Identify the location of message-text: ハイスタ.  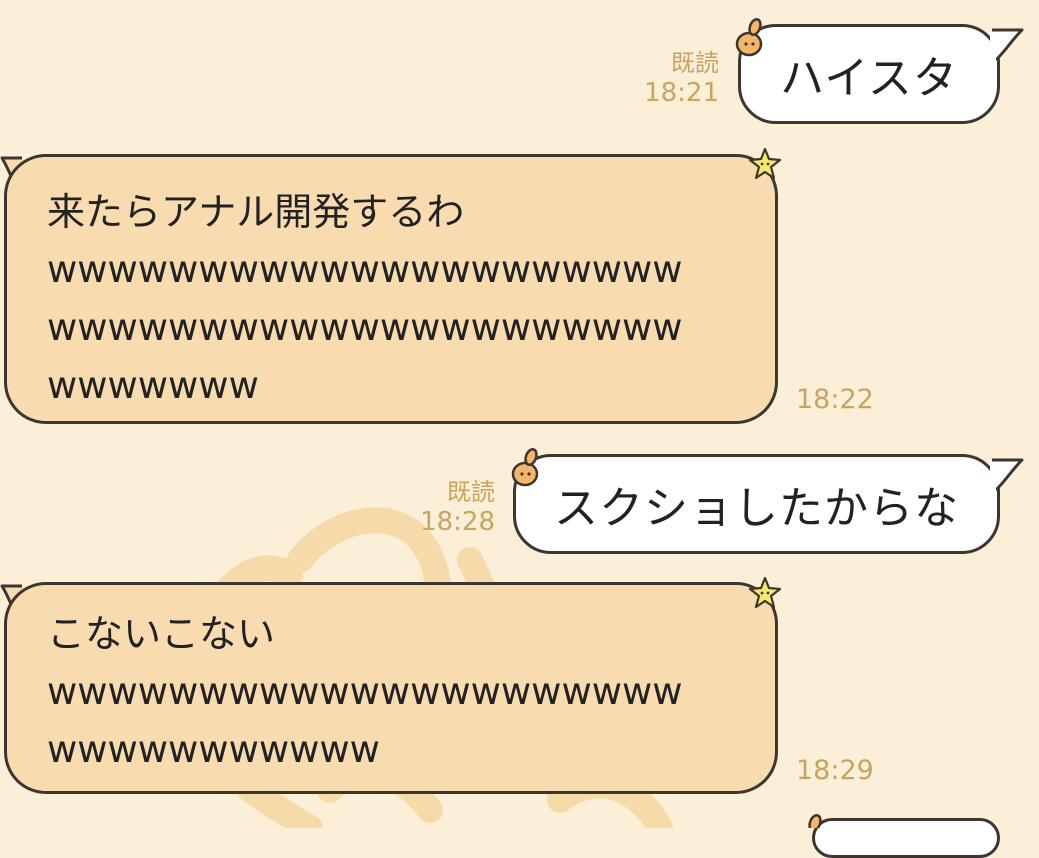
(869, 78).